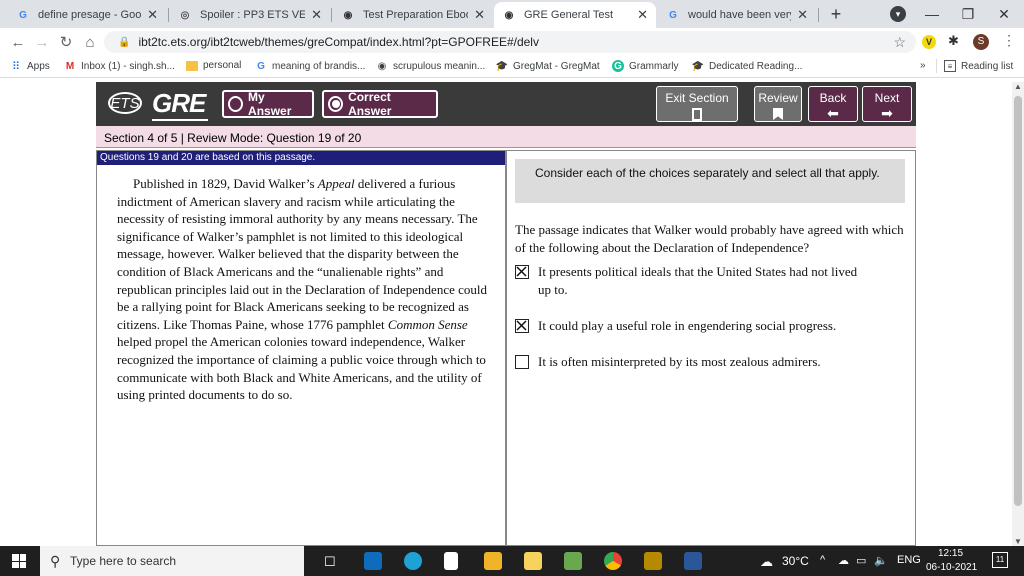  What do you see at coordinates (968, 14) in the screenshot?
I see `restore-button: ❐` at bounding box center [968, 14].